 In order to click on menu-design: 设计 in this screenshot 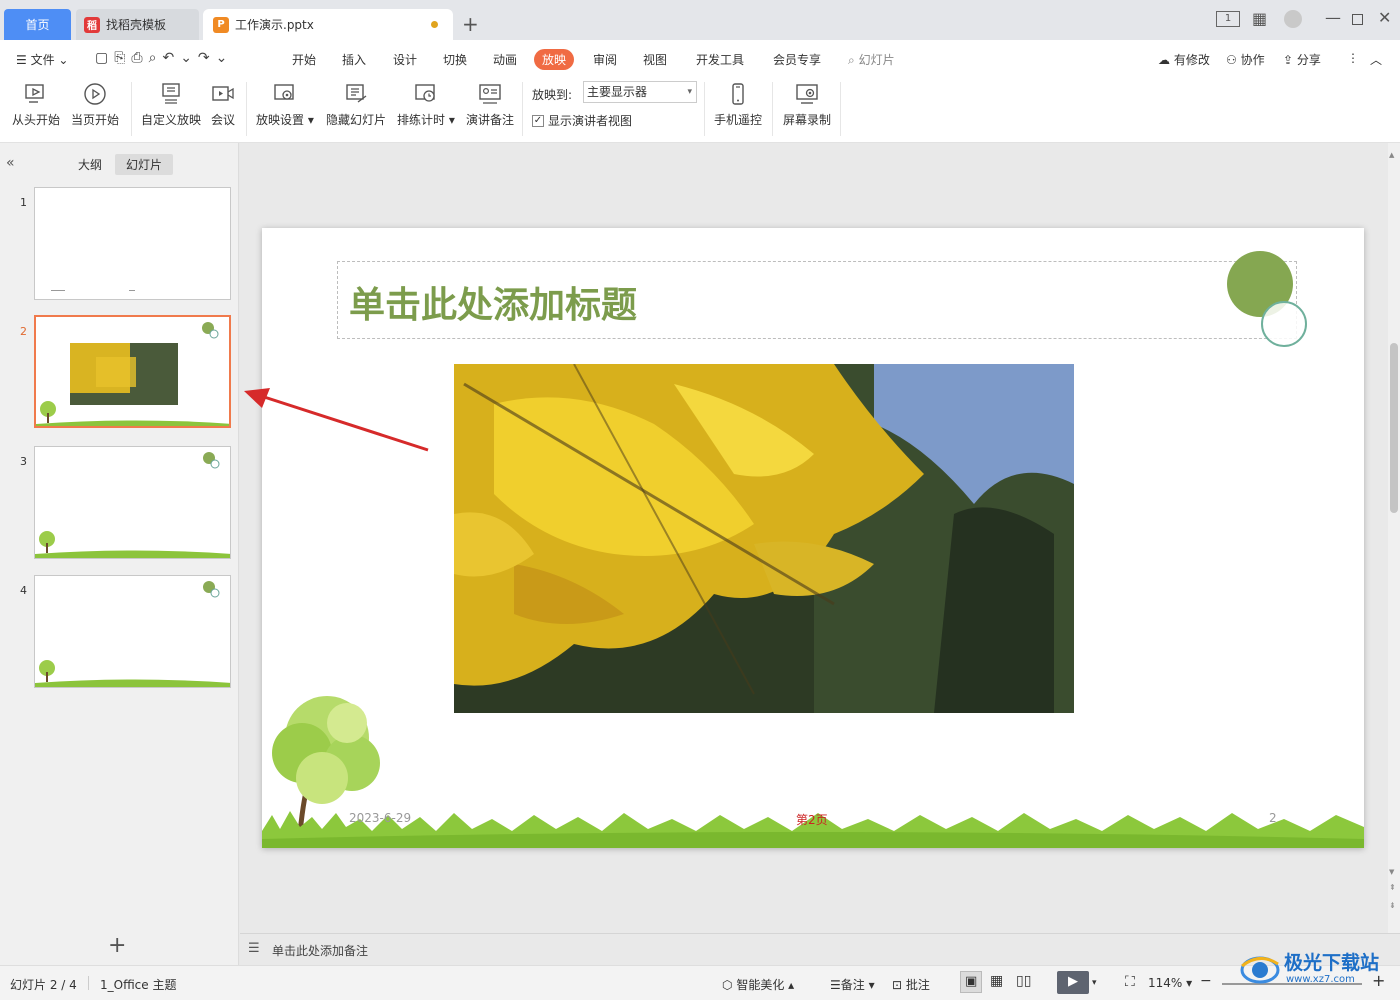, I will do `click(405, 59)`.